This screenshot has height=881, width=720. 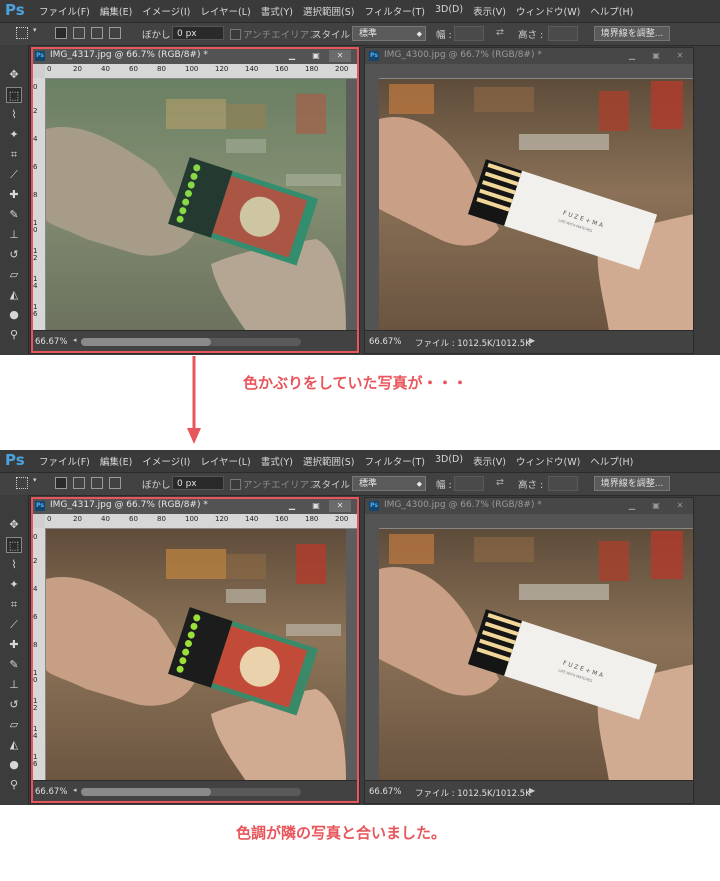 I want to click on style-value: 標準, so click(x=368, y=34).